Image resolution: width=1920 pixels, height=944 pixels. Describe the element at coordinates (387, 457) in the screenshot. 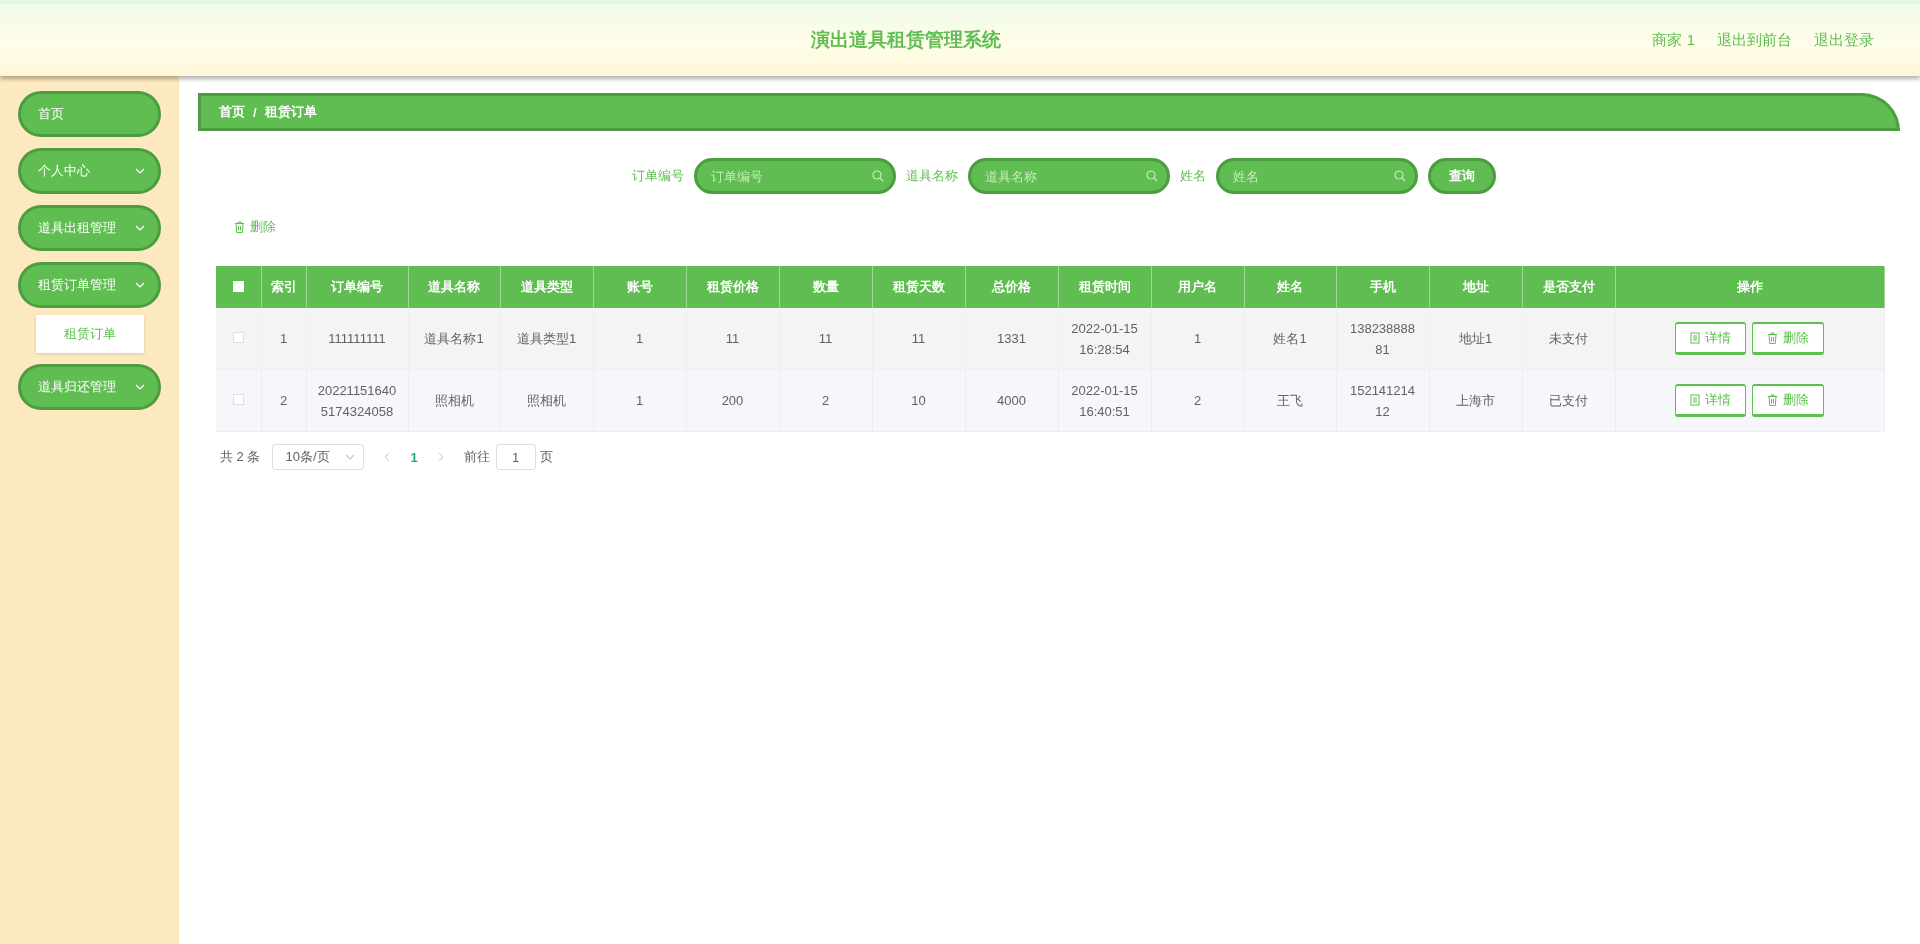

I see `chevron-left-icon` at that location.